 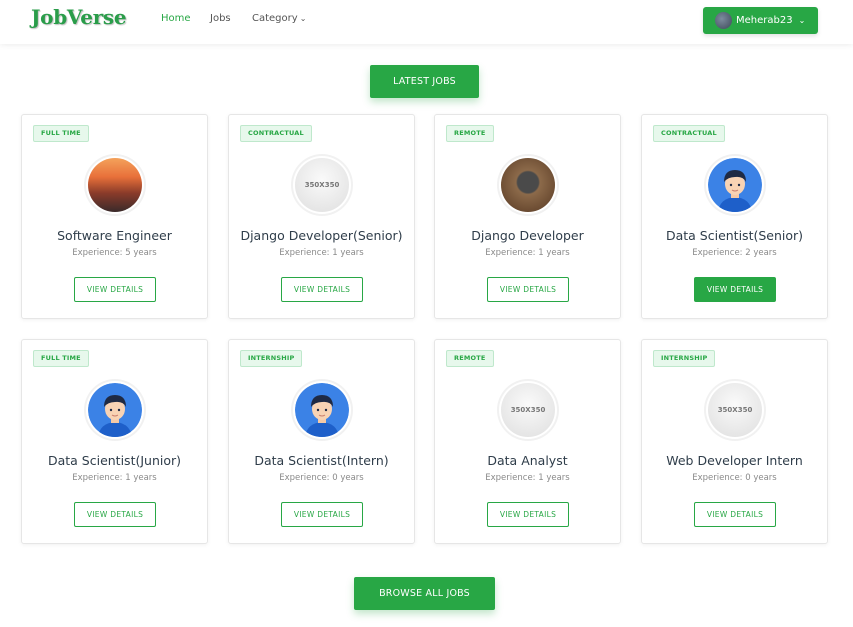 What do you see at coordinates (734, 460) in the screenshot?
I see `job-title: Web Developer Intern` at bounding box center [734, 460].